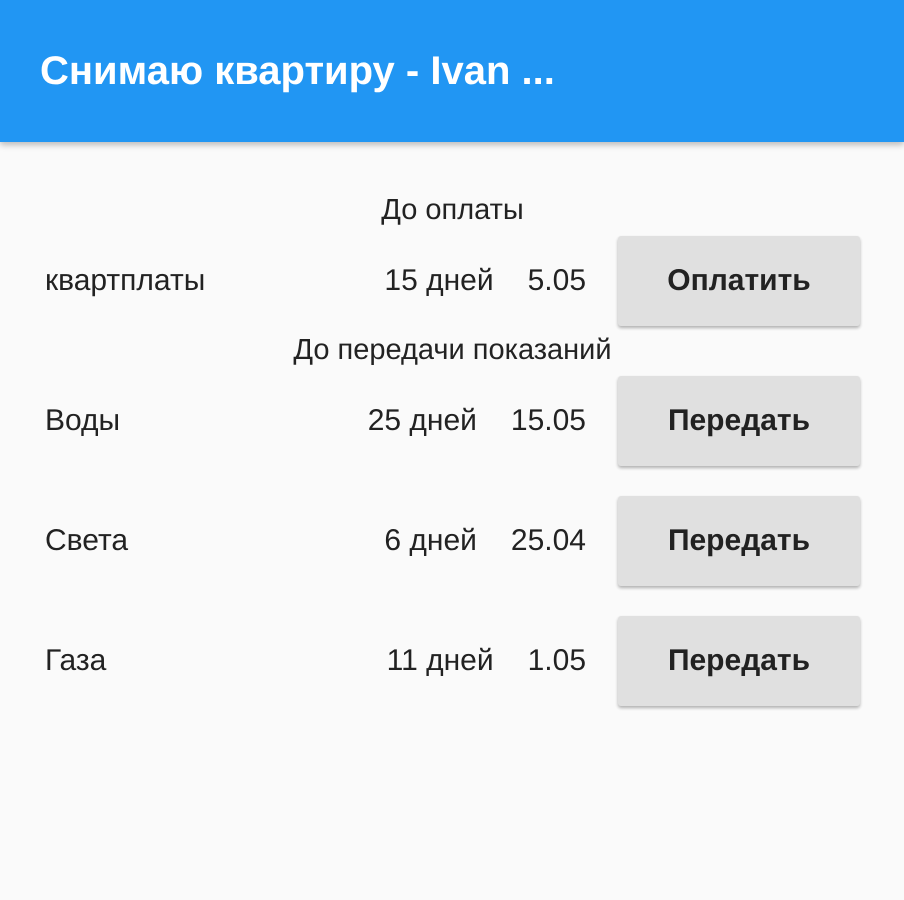 The height and width of the screenshot is (900, 904). I want to click on action-button: Оплатить, so click(739, 281).